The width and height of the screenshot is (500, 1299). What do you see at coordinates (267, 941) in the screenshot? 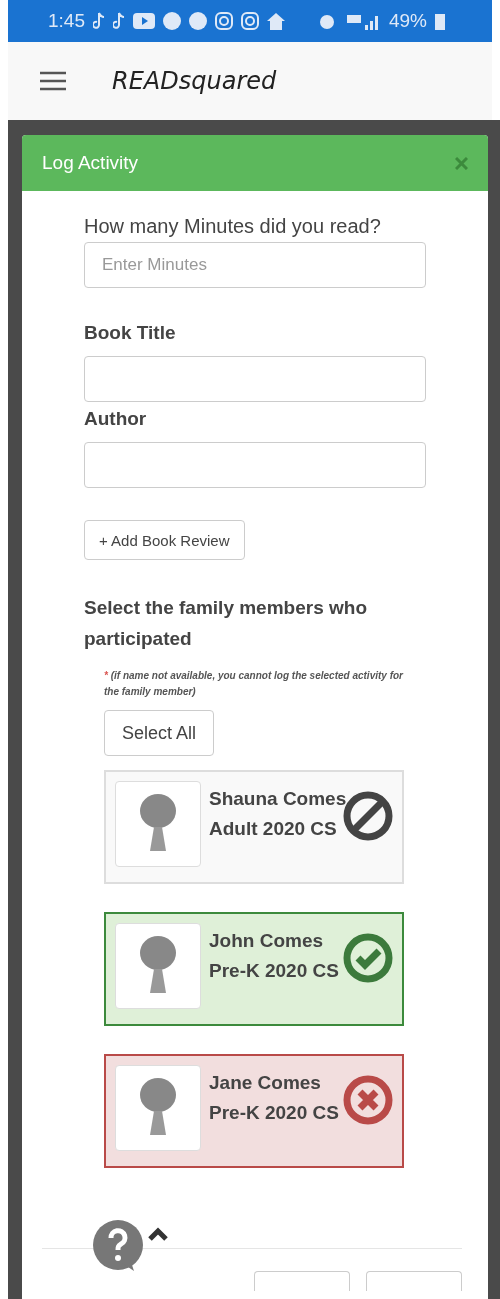
I see `member-name: John Comes` at bounding box center [267, 941].